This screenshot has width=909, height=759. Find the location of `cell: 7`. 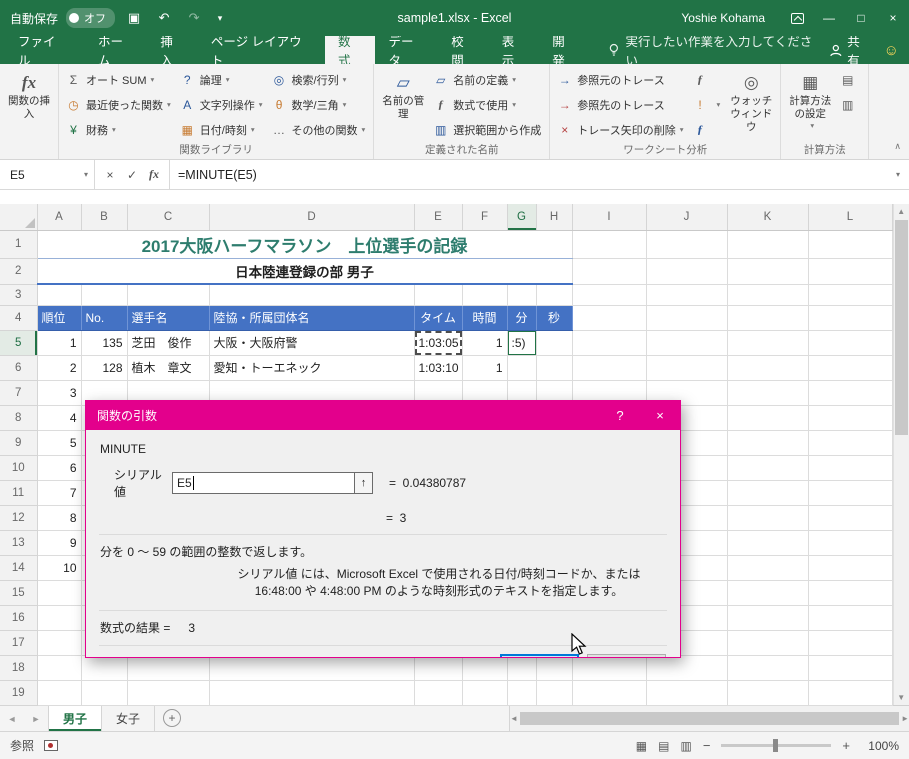

cell: 7 is located at coordinates (59, 493).